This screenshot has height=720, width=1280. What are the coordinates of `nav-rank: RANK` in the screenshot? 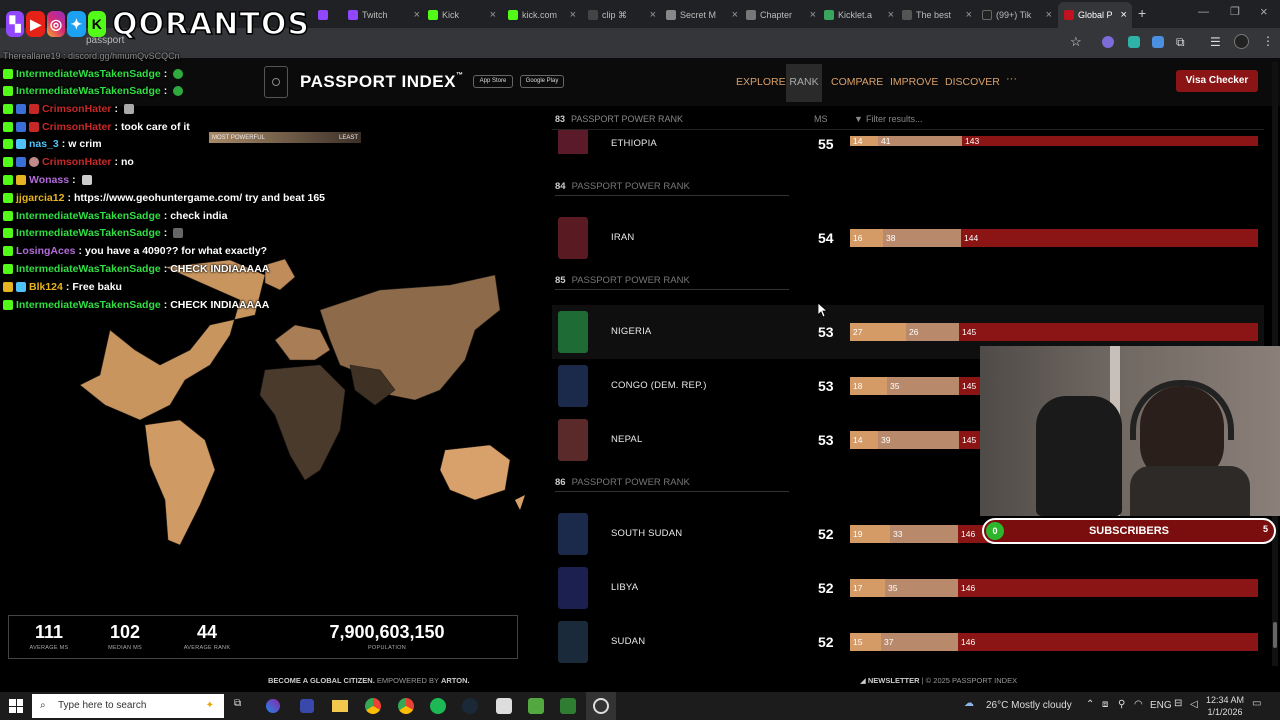 It's located at (804, 83).